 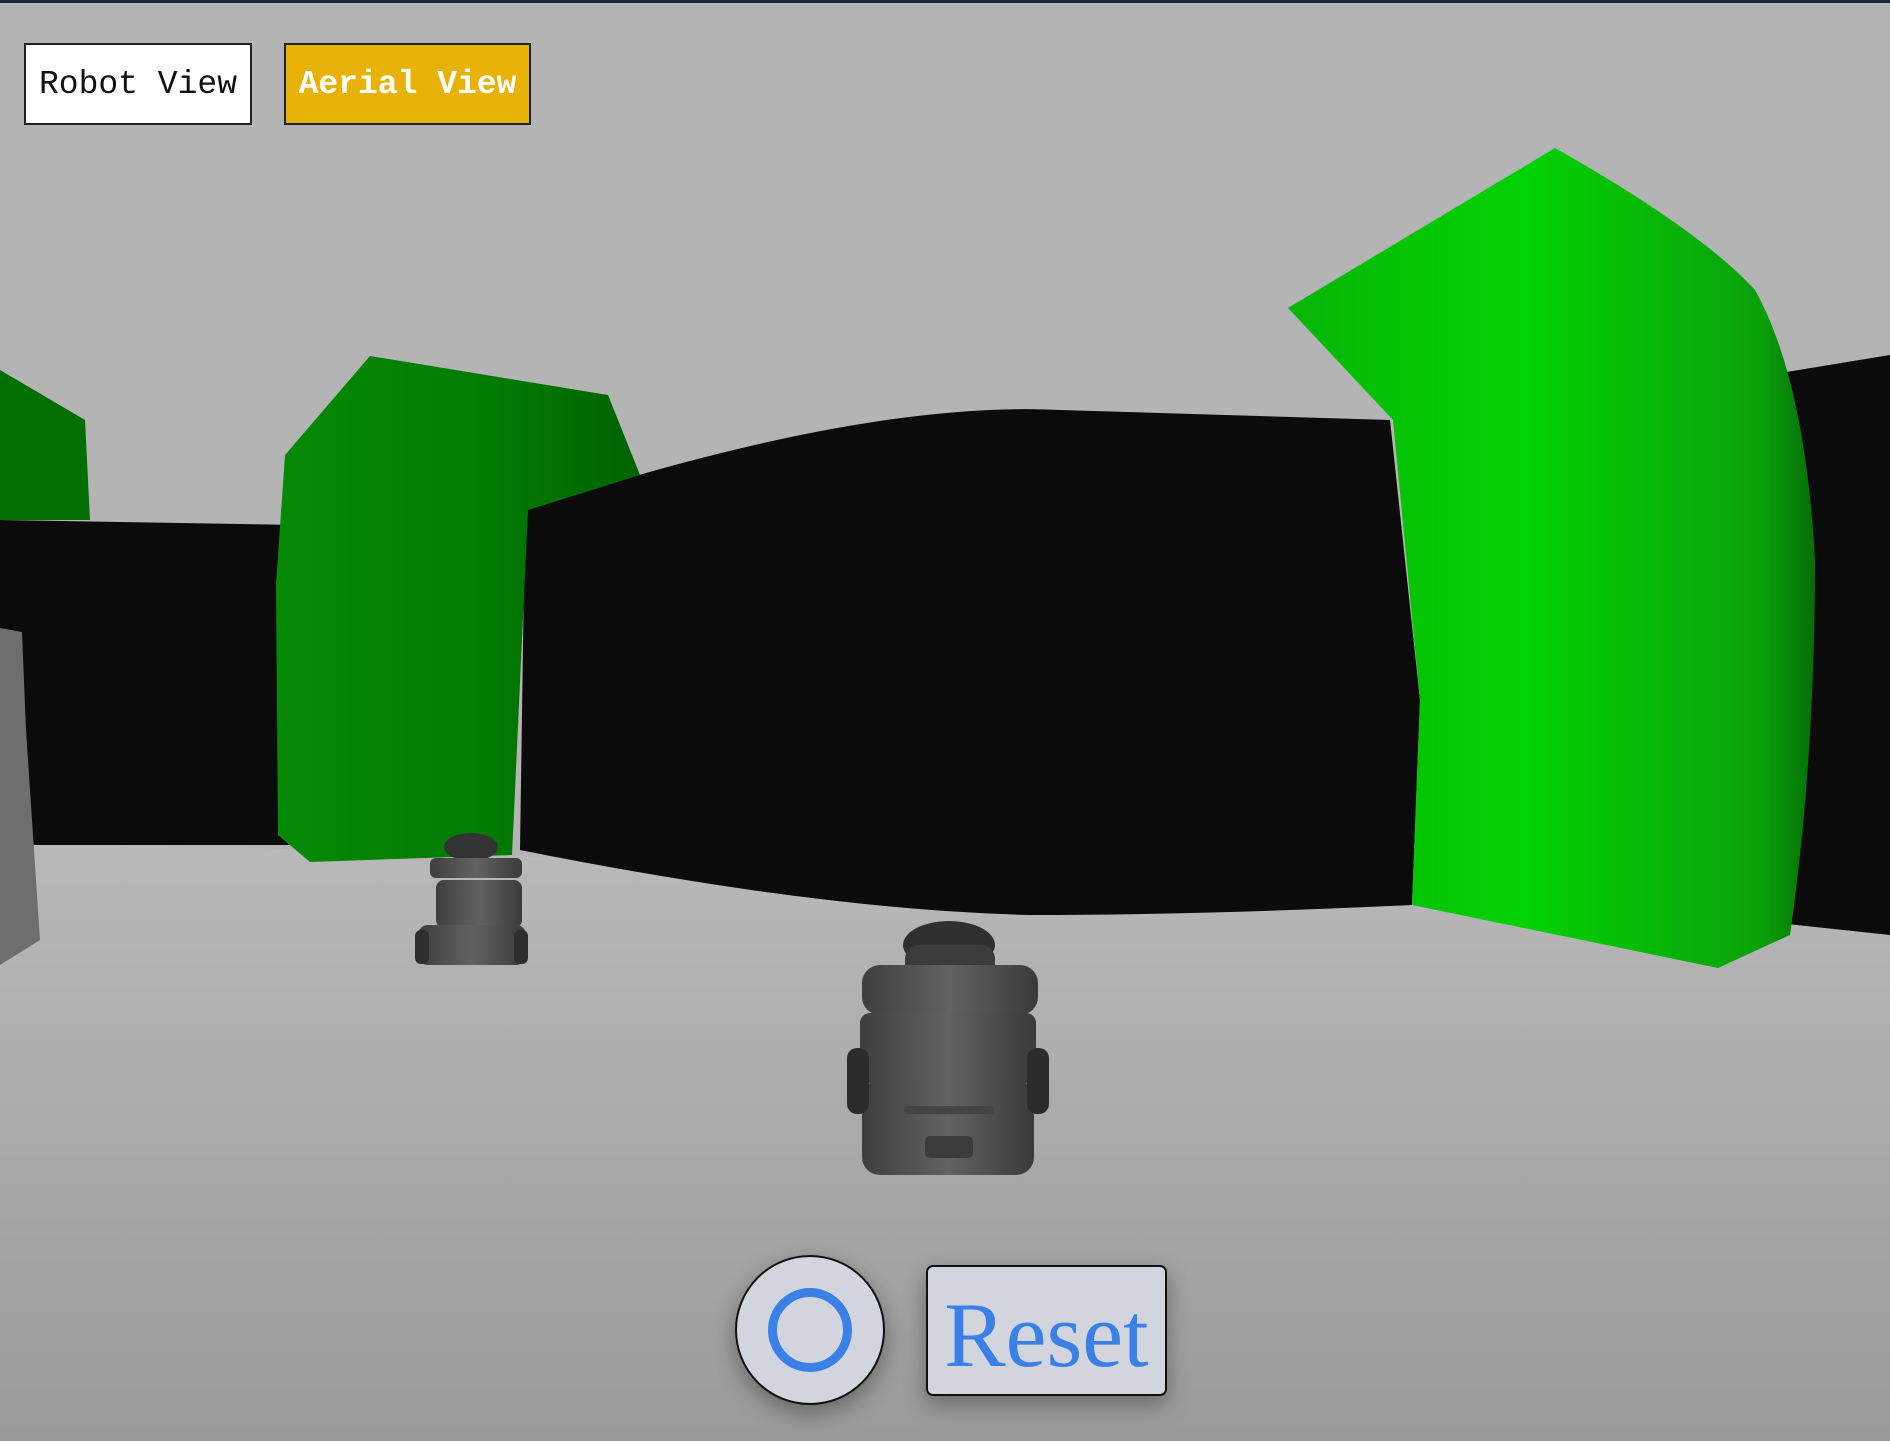 What do you see at coordinates (138, 84) in the screenshot?
I see `robot-view-button: Robot View` at bounding box center [138, 84].